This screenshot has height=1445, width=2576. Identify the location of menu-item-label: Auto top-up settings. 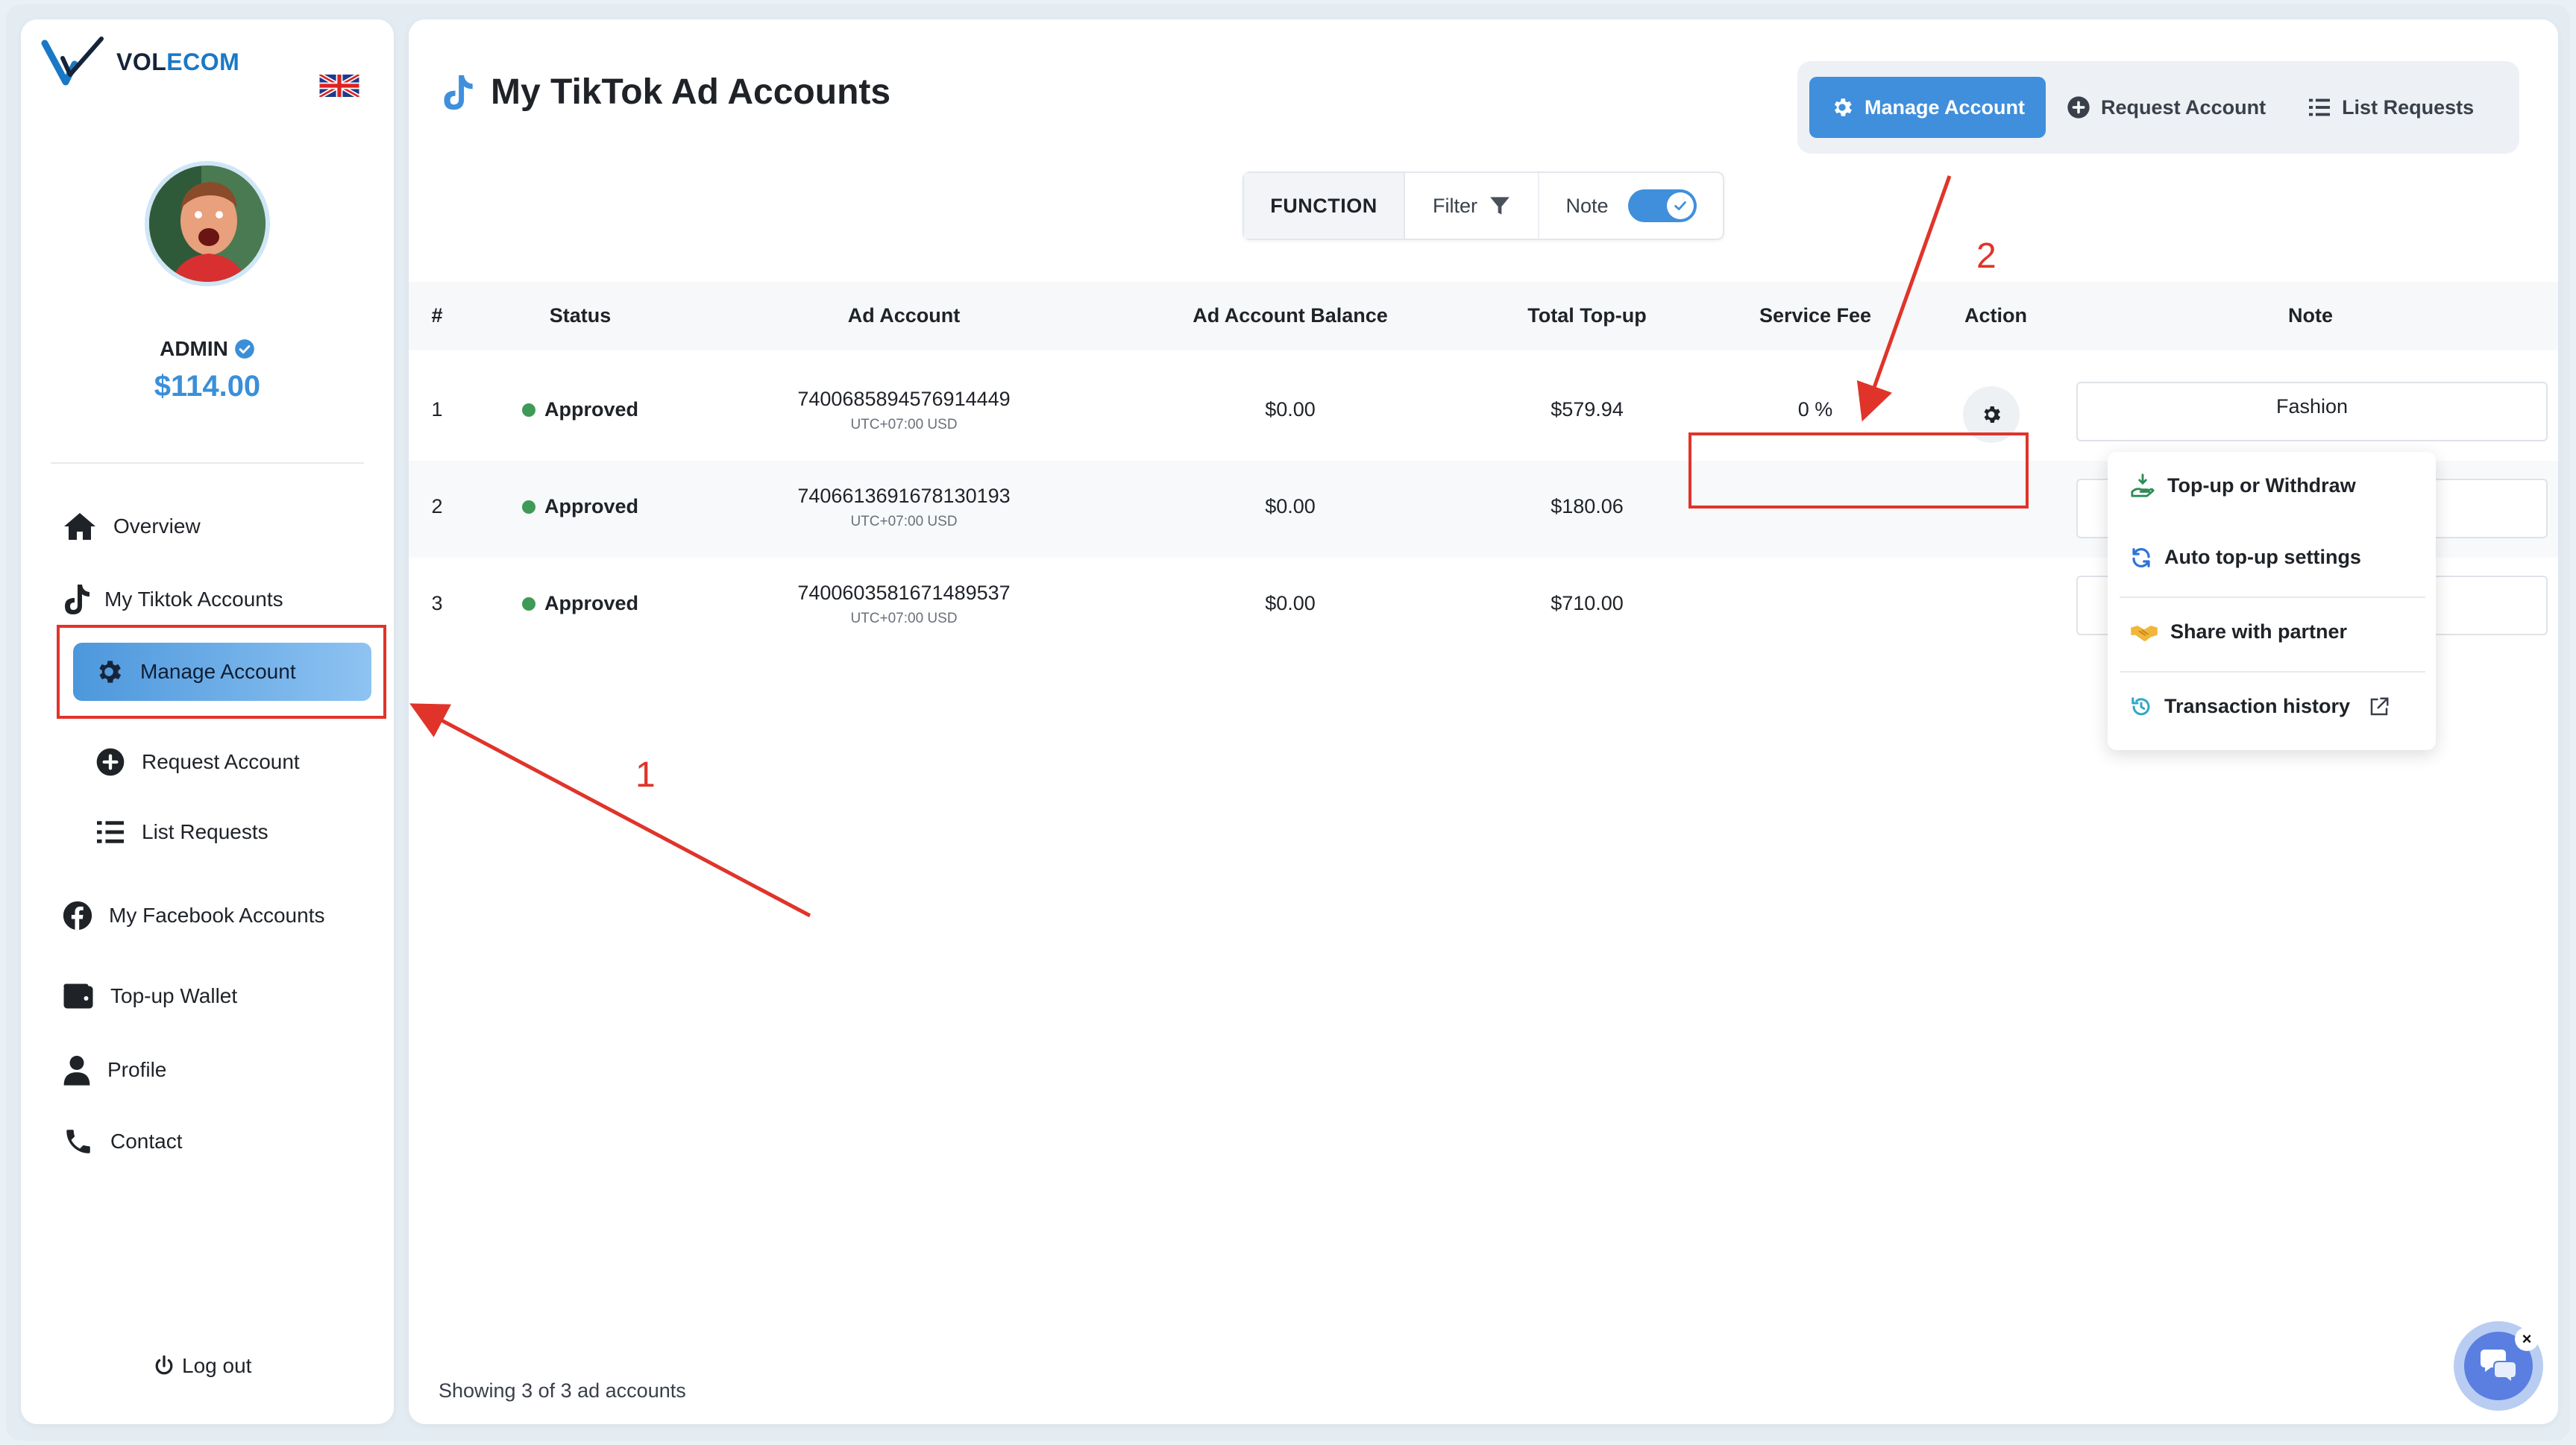
(2262, 557).